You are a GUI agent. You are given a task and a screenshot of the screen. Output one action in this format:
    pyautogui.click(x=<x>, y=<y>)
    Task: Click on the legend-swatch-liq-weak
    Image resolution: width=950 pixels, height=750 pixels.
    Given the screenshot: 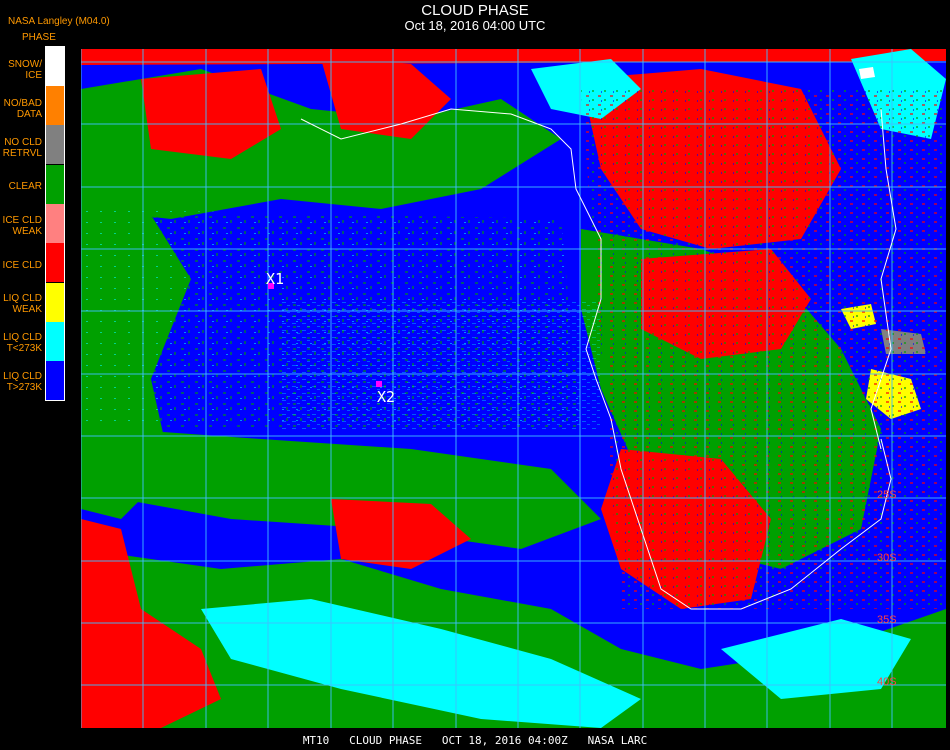 What is the action you would take?
    pyautogui.click(x=55, y=302)
    